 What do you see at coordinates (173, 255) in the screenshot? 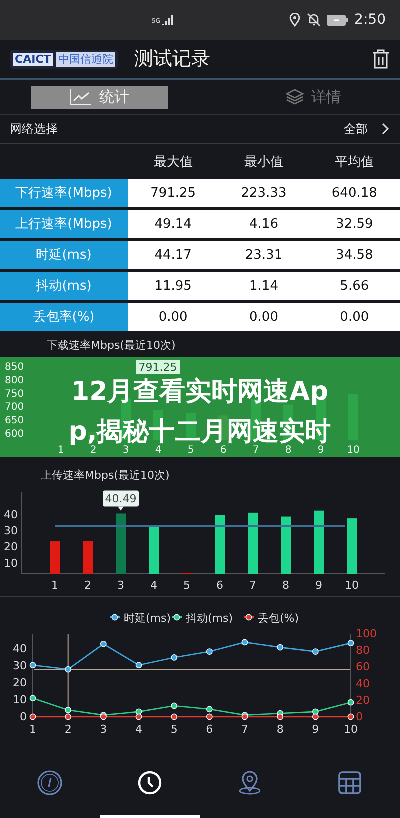
I see `table-cell-text: 44.17` at bounding box center [173, 255].